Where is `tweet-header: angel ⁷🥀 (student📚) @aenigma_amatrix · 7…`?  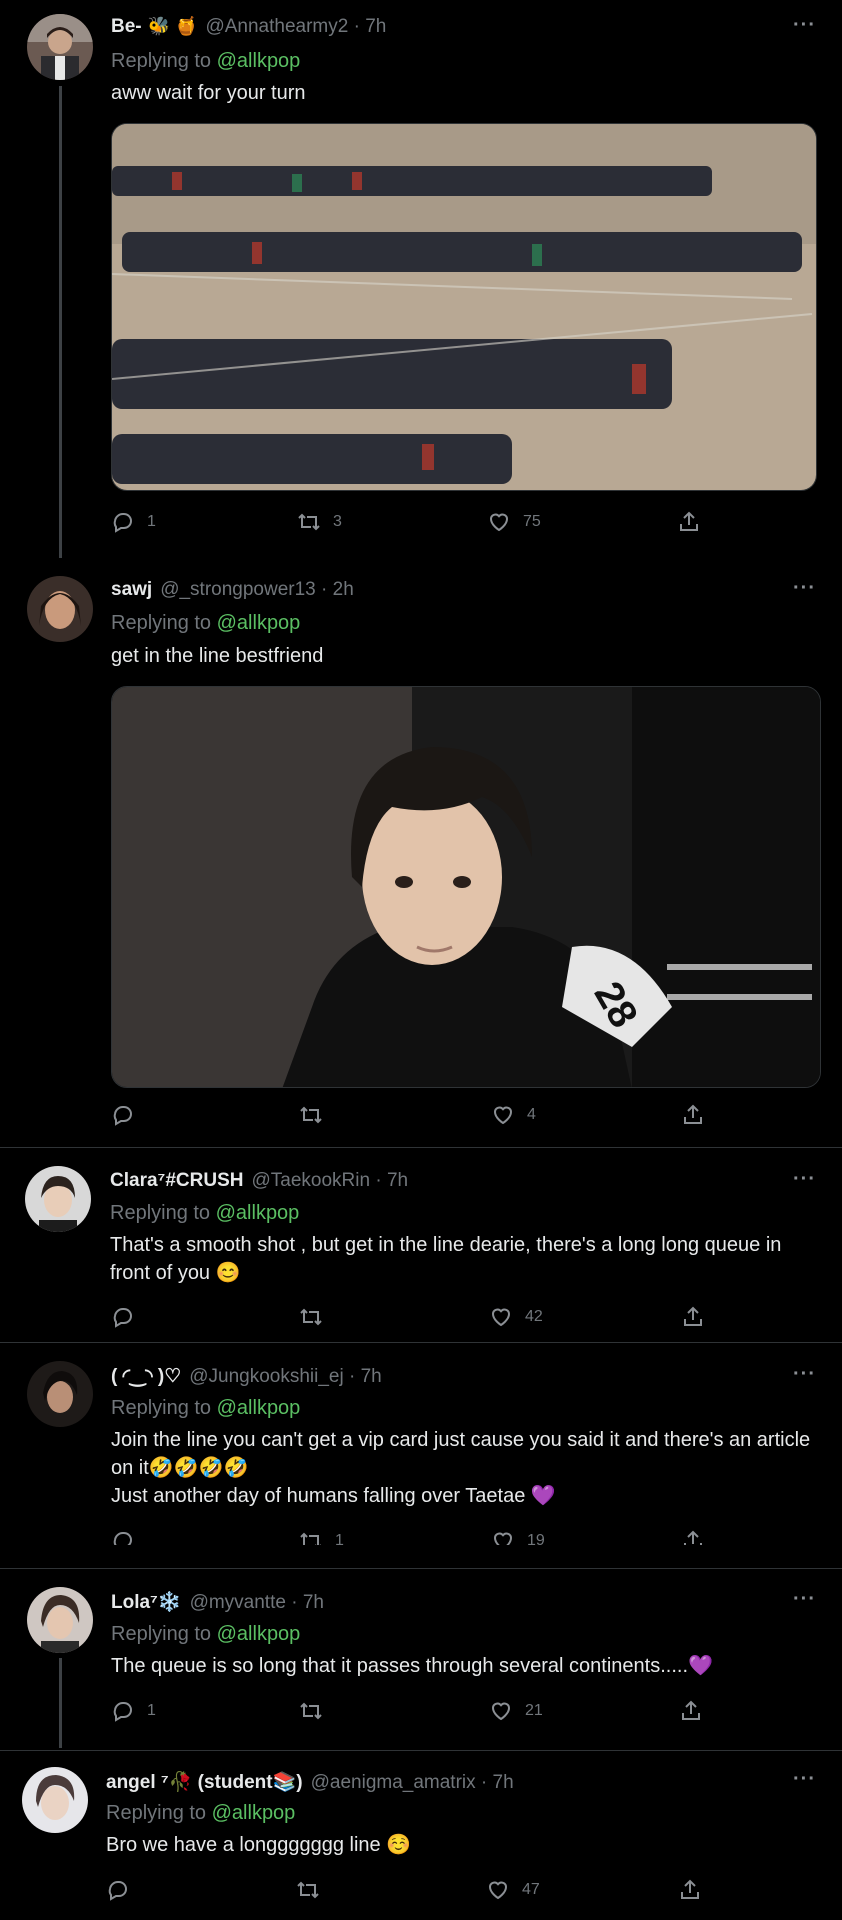 tweet-header: angel ⁷🥀 (student📚) @aenigma_amatrix · 7… is located at coordinates (310, 1782).